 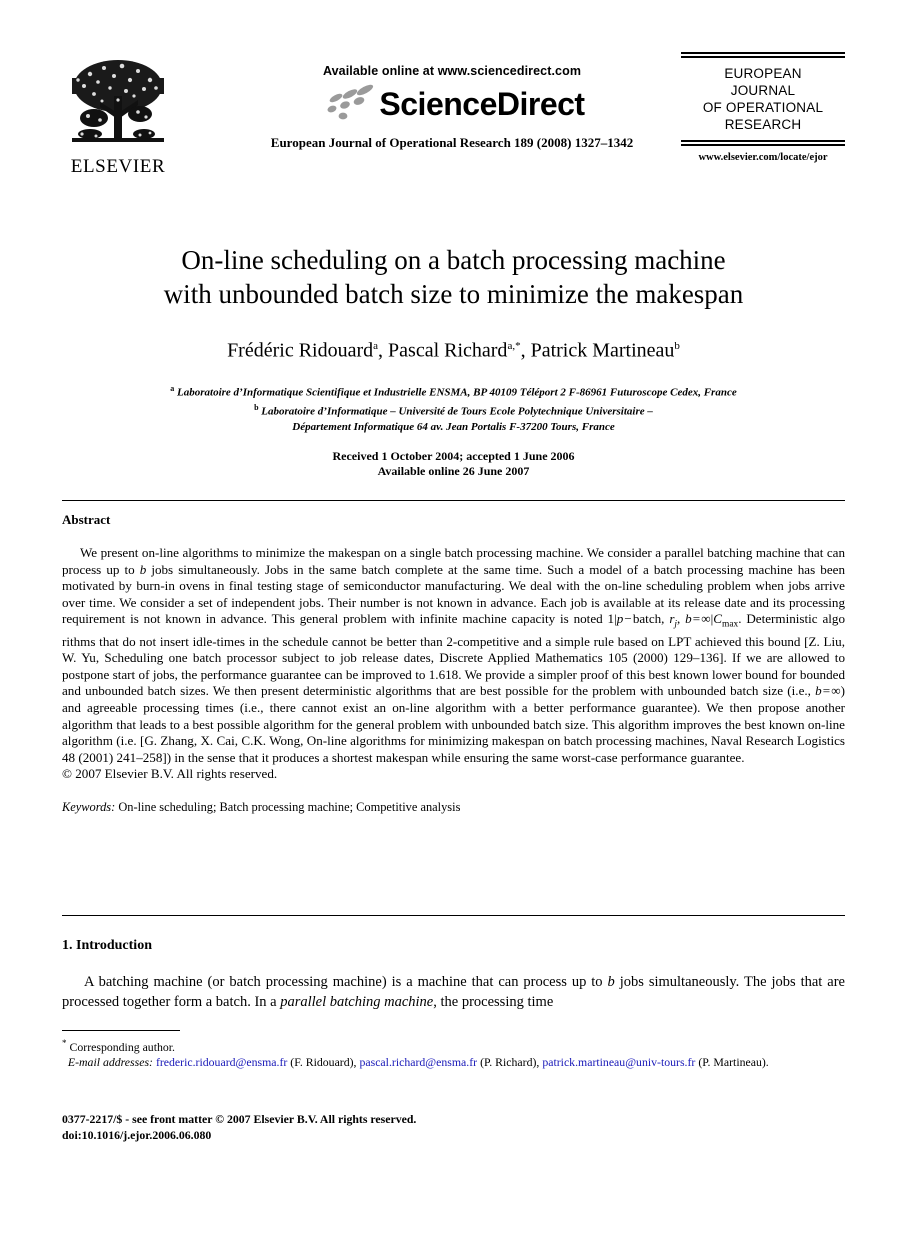 I want to click on journal-title: EUROPEAN JOURNAL OF OPERATIONAL RESEARCH, so click(x=763, y=99).